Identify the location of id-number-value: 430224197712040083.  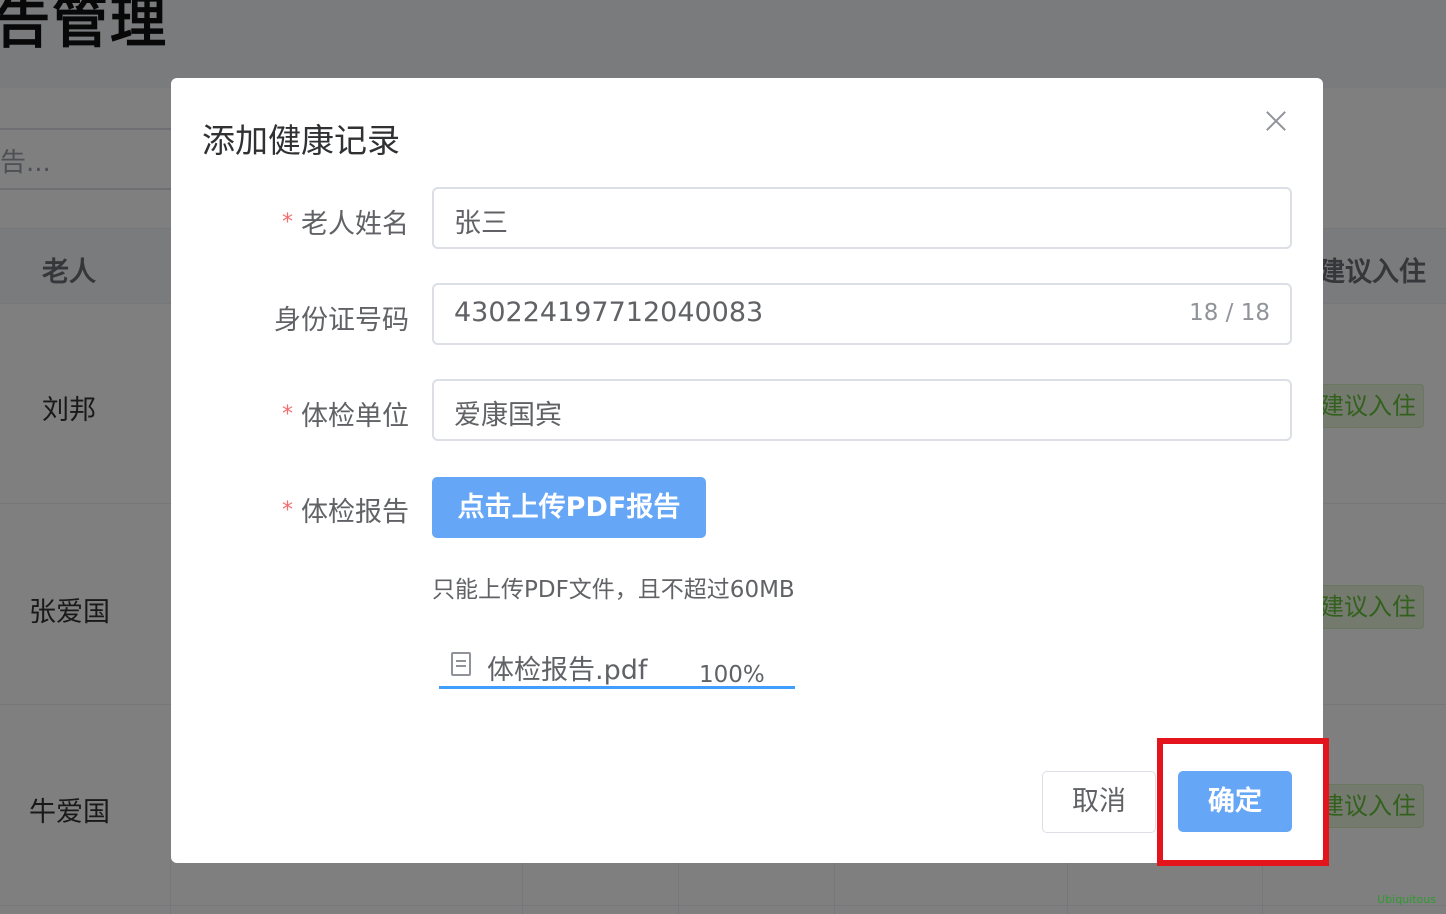
(609, 312).